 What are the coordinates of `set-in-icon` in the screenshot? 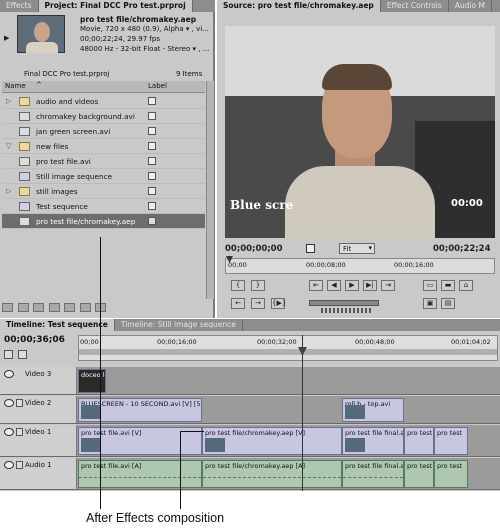 It's located at (310, 248).